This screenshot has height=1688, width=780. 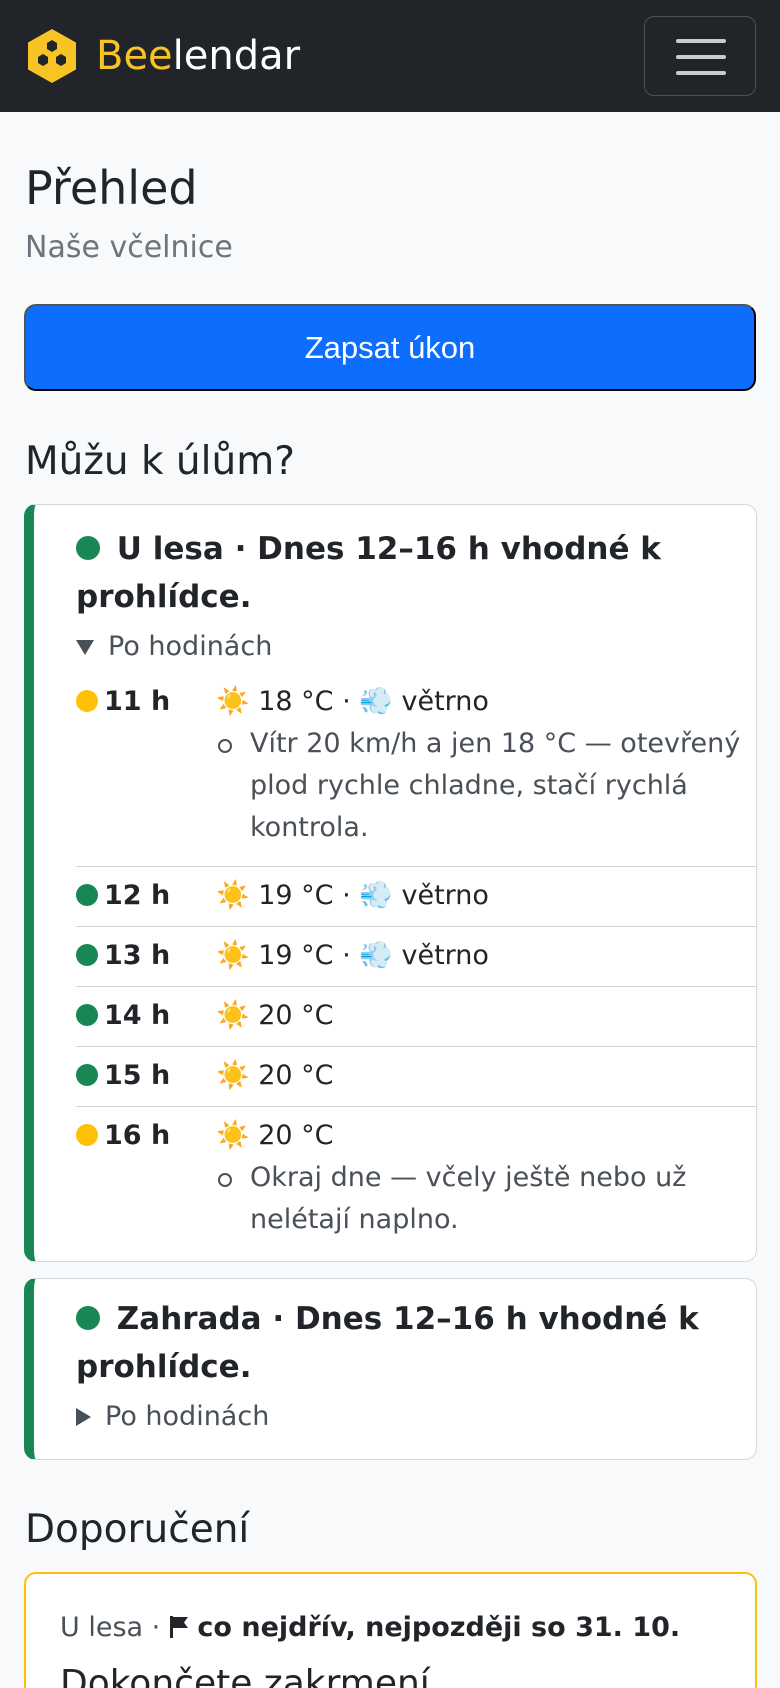 I want to click on page-title: Přehled, so click(x=111, y=188).